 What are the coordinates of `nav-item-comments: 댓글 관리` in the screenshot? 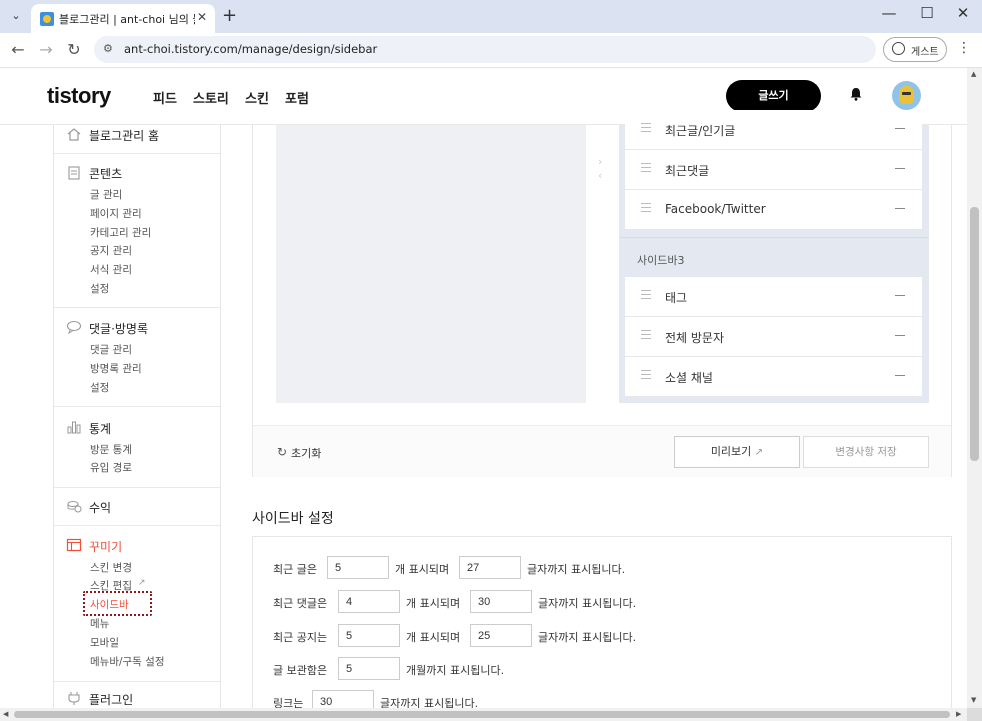 It's located at (111, 349).